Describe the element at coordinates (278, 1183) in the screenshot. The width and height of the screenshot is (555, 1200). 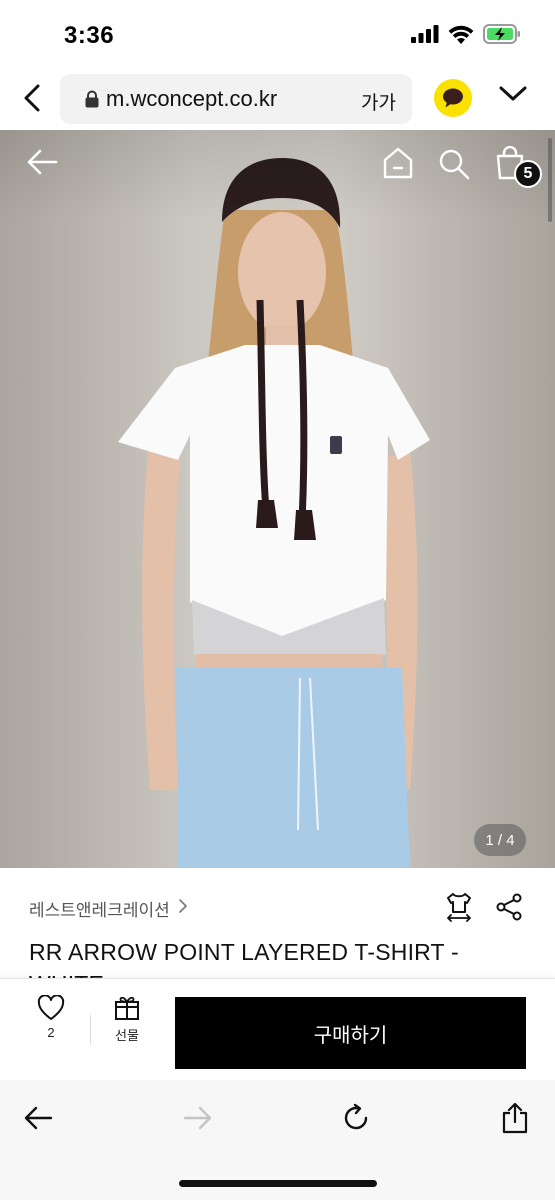
I see `home-indicator` at that location.